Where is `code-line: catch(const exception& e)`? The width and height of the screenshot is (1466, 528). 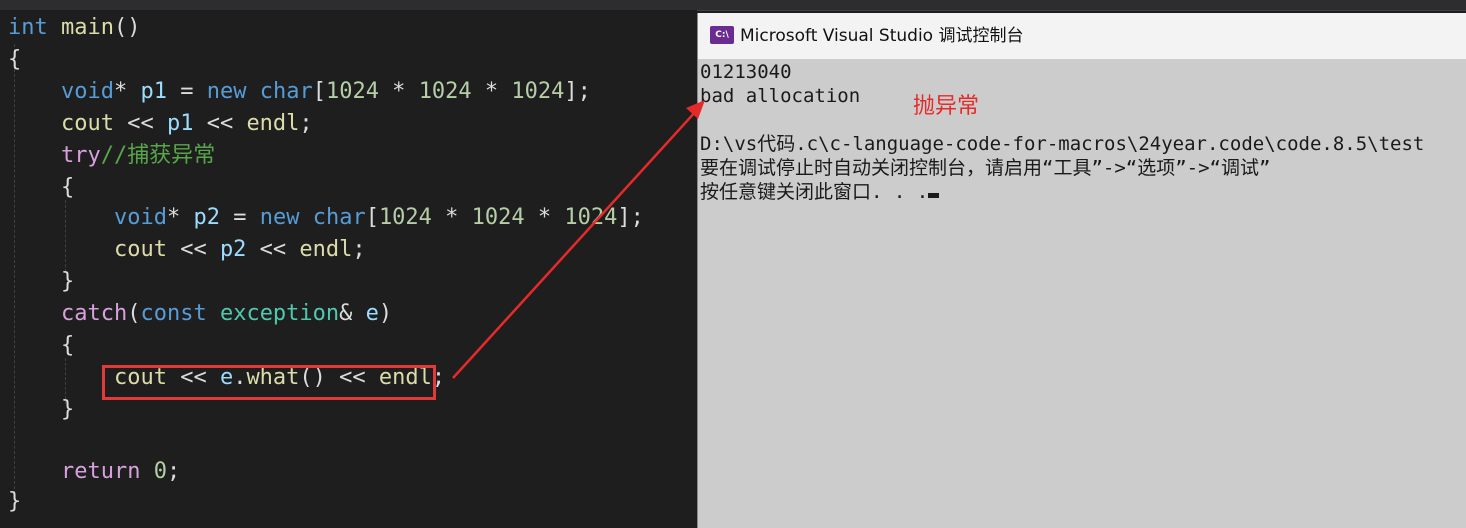
code-line: catch(const exception& e) is located at coordinates (200, 314).